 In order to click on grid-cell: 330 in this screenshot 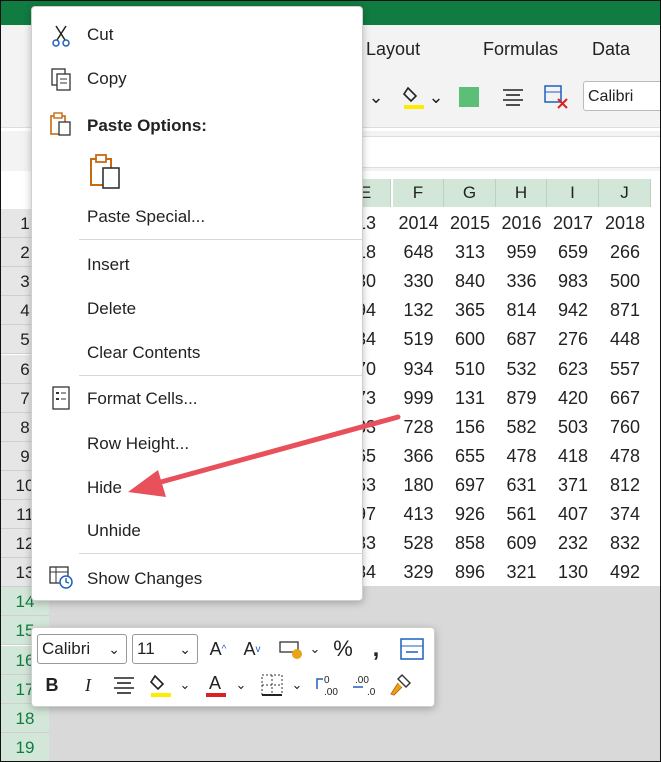, I will do `click(418, 281)`.